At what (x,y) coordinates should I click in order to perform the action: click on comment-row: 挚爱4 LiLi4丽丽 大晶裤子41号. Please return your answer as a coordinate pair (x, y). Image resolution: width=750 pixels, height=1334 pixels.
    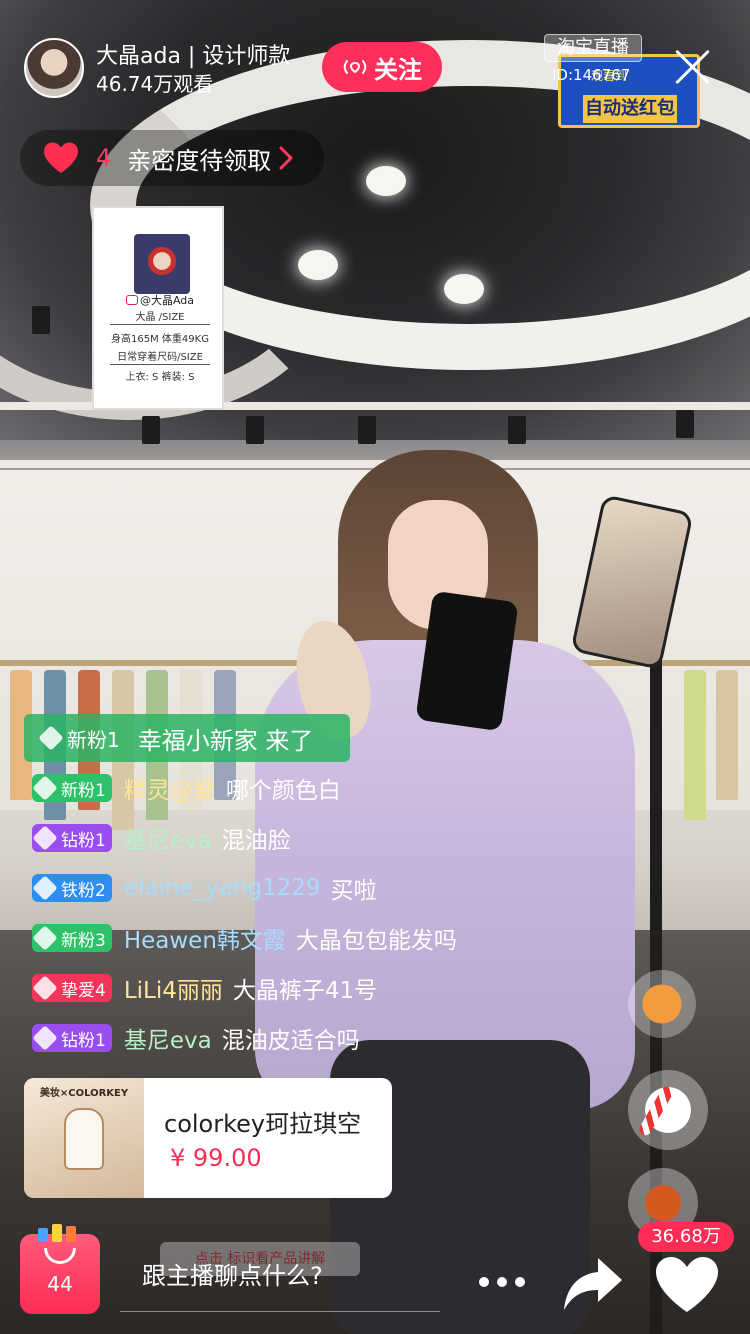
    Looking at the image, I should click on (204, 988).